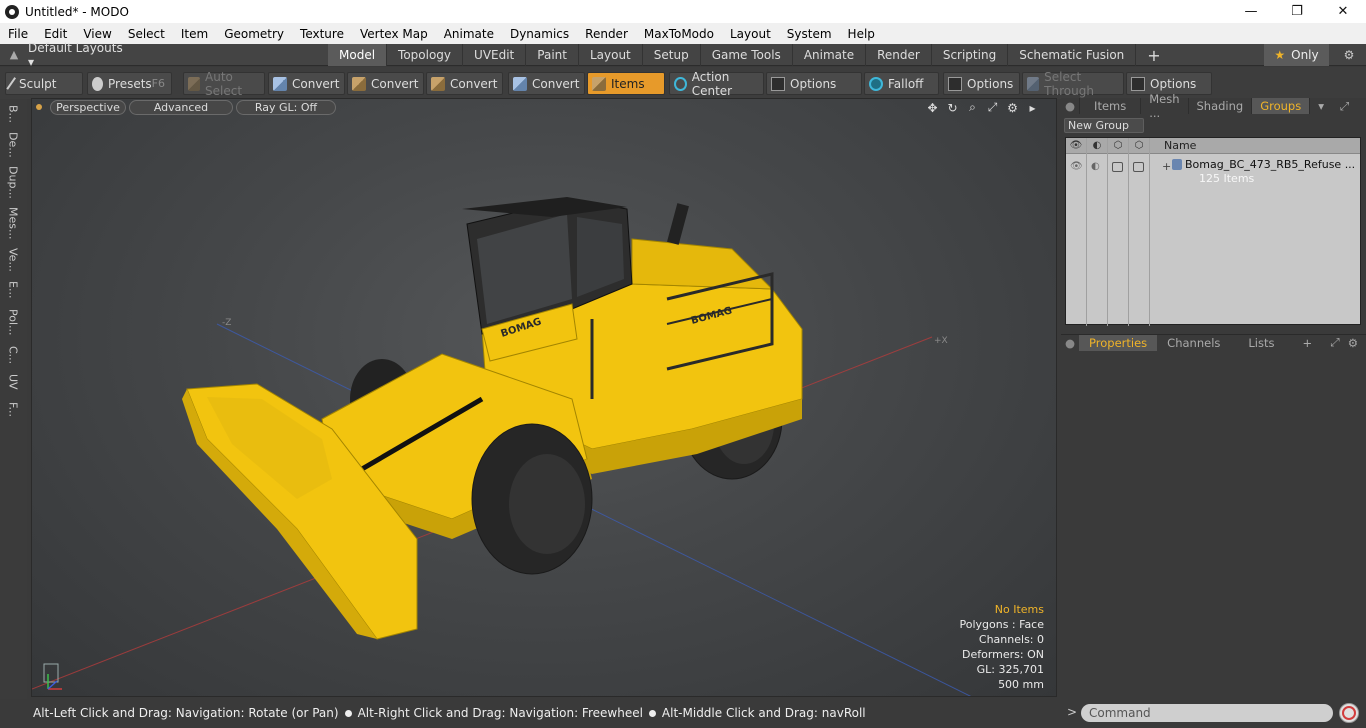  What do you see at coordinates (1308, 343) in the screenshot?
I see `add-tab-plus-icon: +` at bounding box center [1308, 343].